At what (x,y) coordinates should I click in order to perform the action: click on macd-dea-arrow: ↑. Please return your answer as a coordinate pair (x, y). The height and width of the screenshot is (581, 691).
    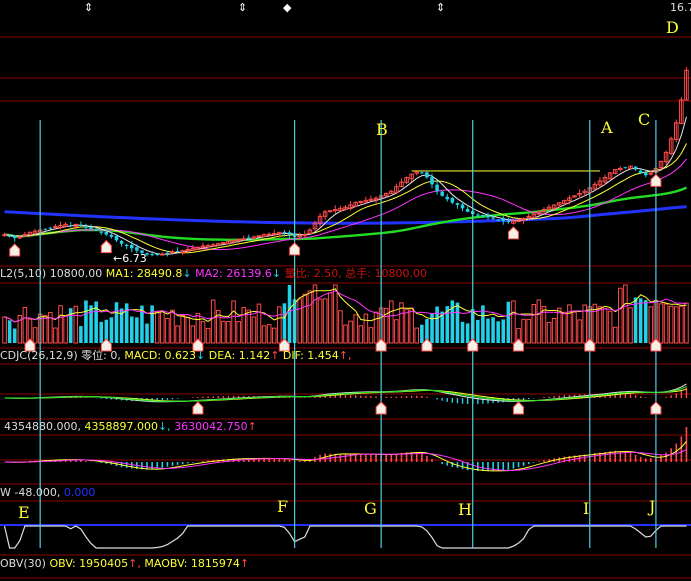
    Looking at the image, I should click on (275, 355).